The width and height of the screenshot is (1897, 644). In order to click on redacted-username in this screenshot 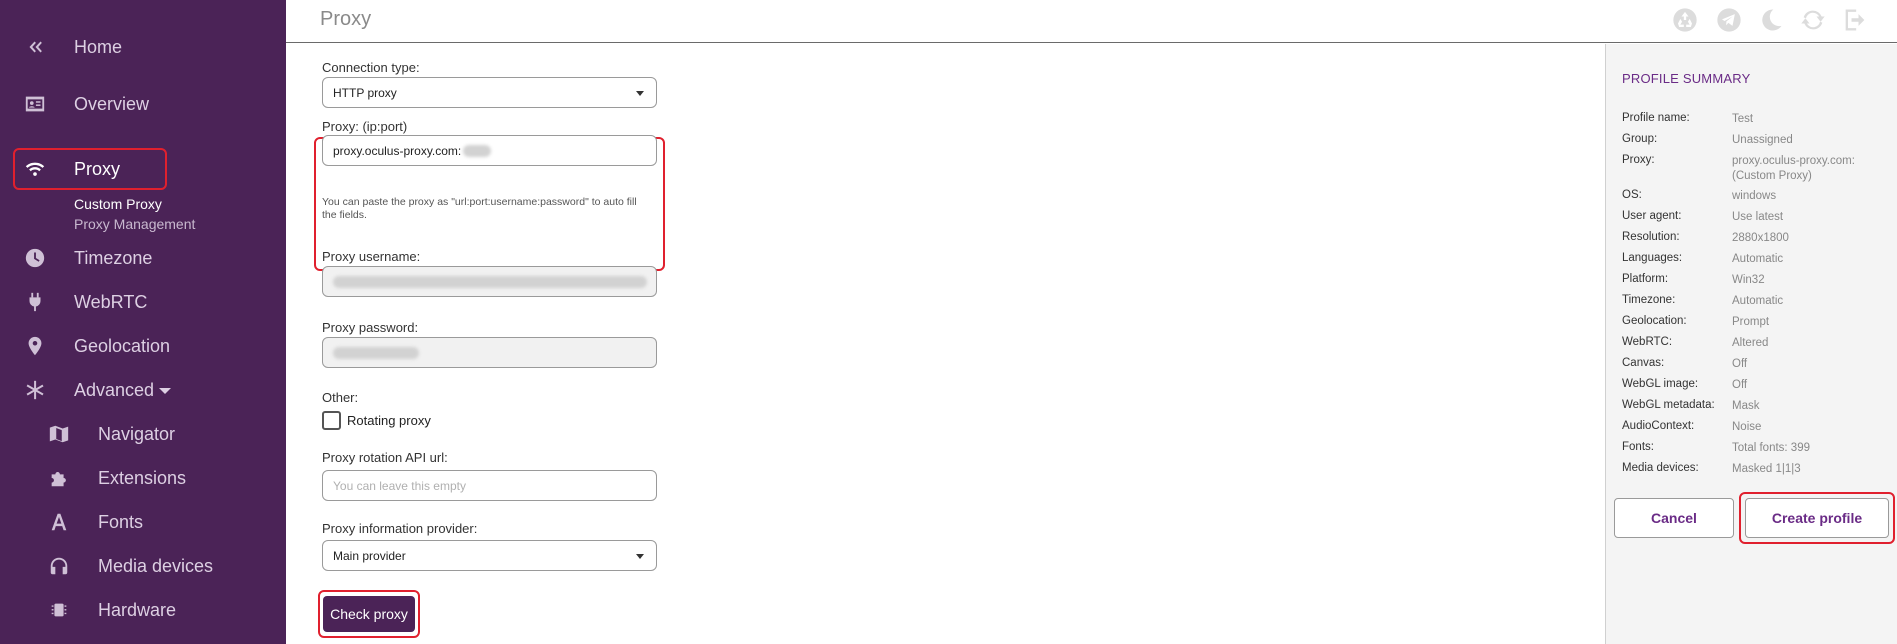, I will do `click(490, 281)`.